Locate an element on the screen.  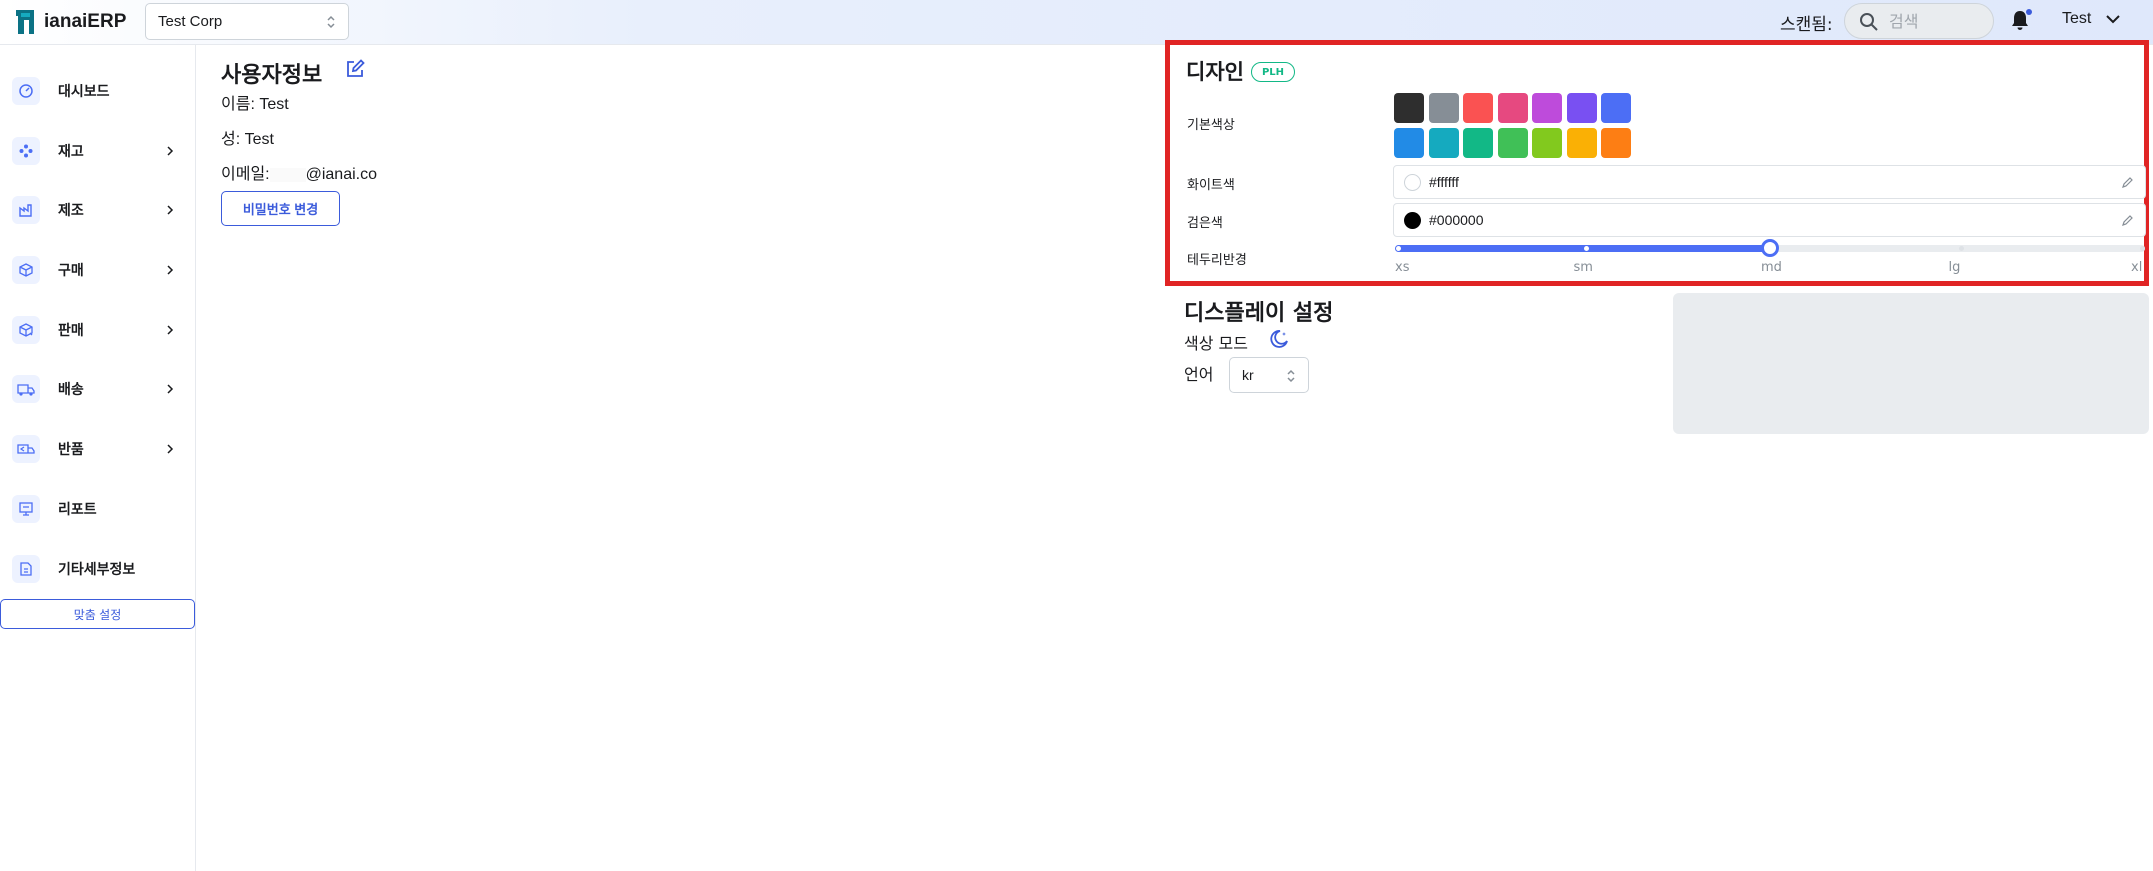
design-title: 디자인 is located at coordinates (1215, 72).